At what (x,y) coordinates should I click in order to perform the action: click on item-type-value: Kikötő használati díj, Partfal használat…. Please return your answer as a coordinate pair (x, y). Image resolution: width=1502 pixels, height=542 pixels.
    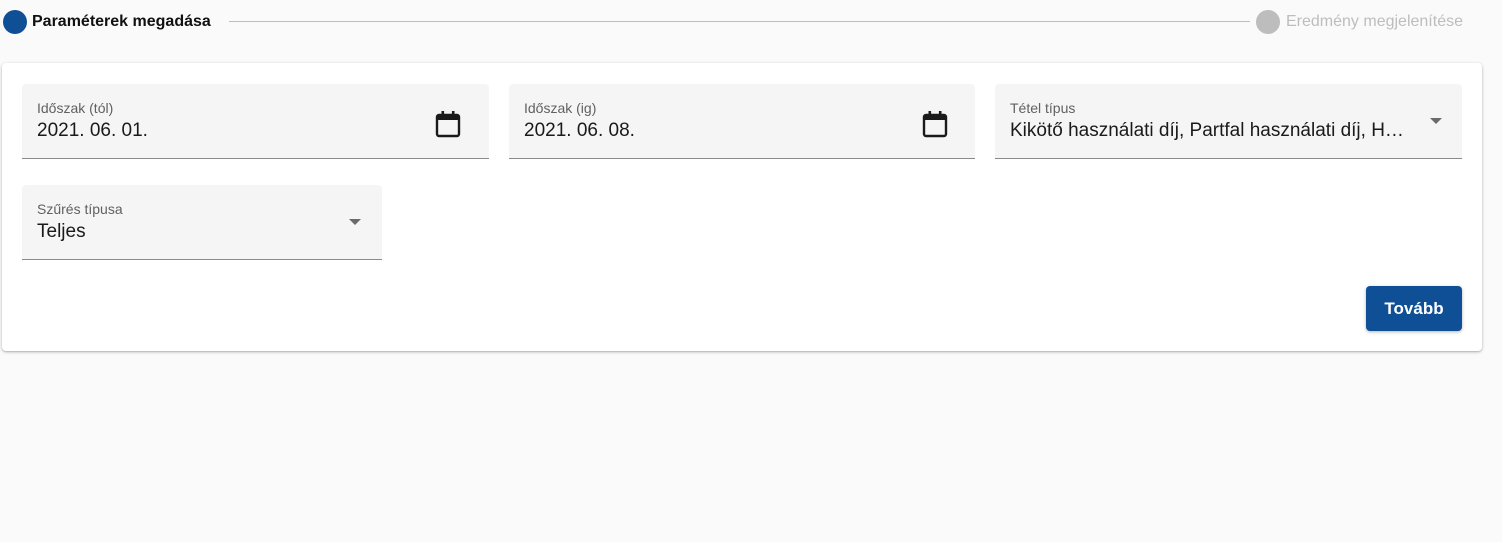
    Looking at the image, I should click on (1214, 131).